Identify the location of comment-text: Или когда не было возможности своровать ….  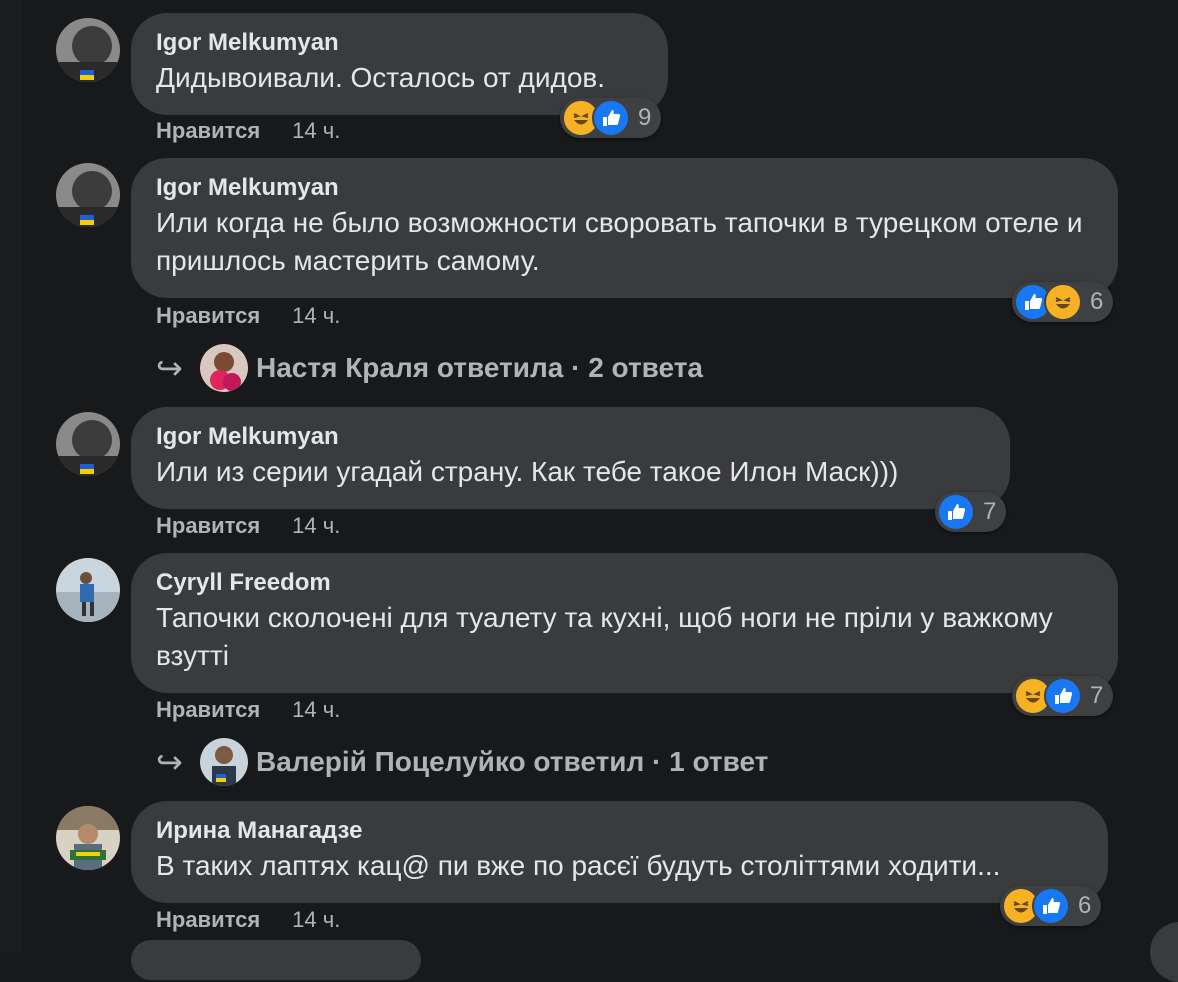
(623, 241).